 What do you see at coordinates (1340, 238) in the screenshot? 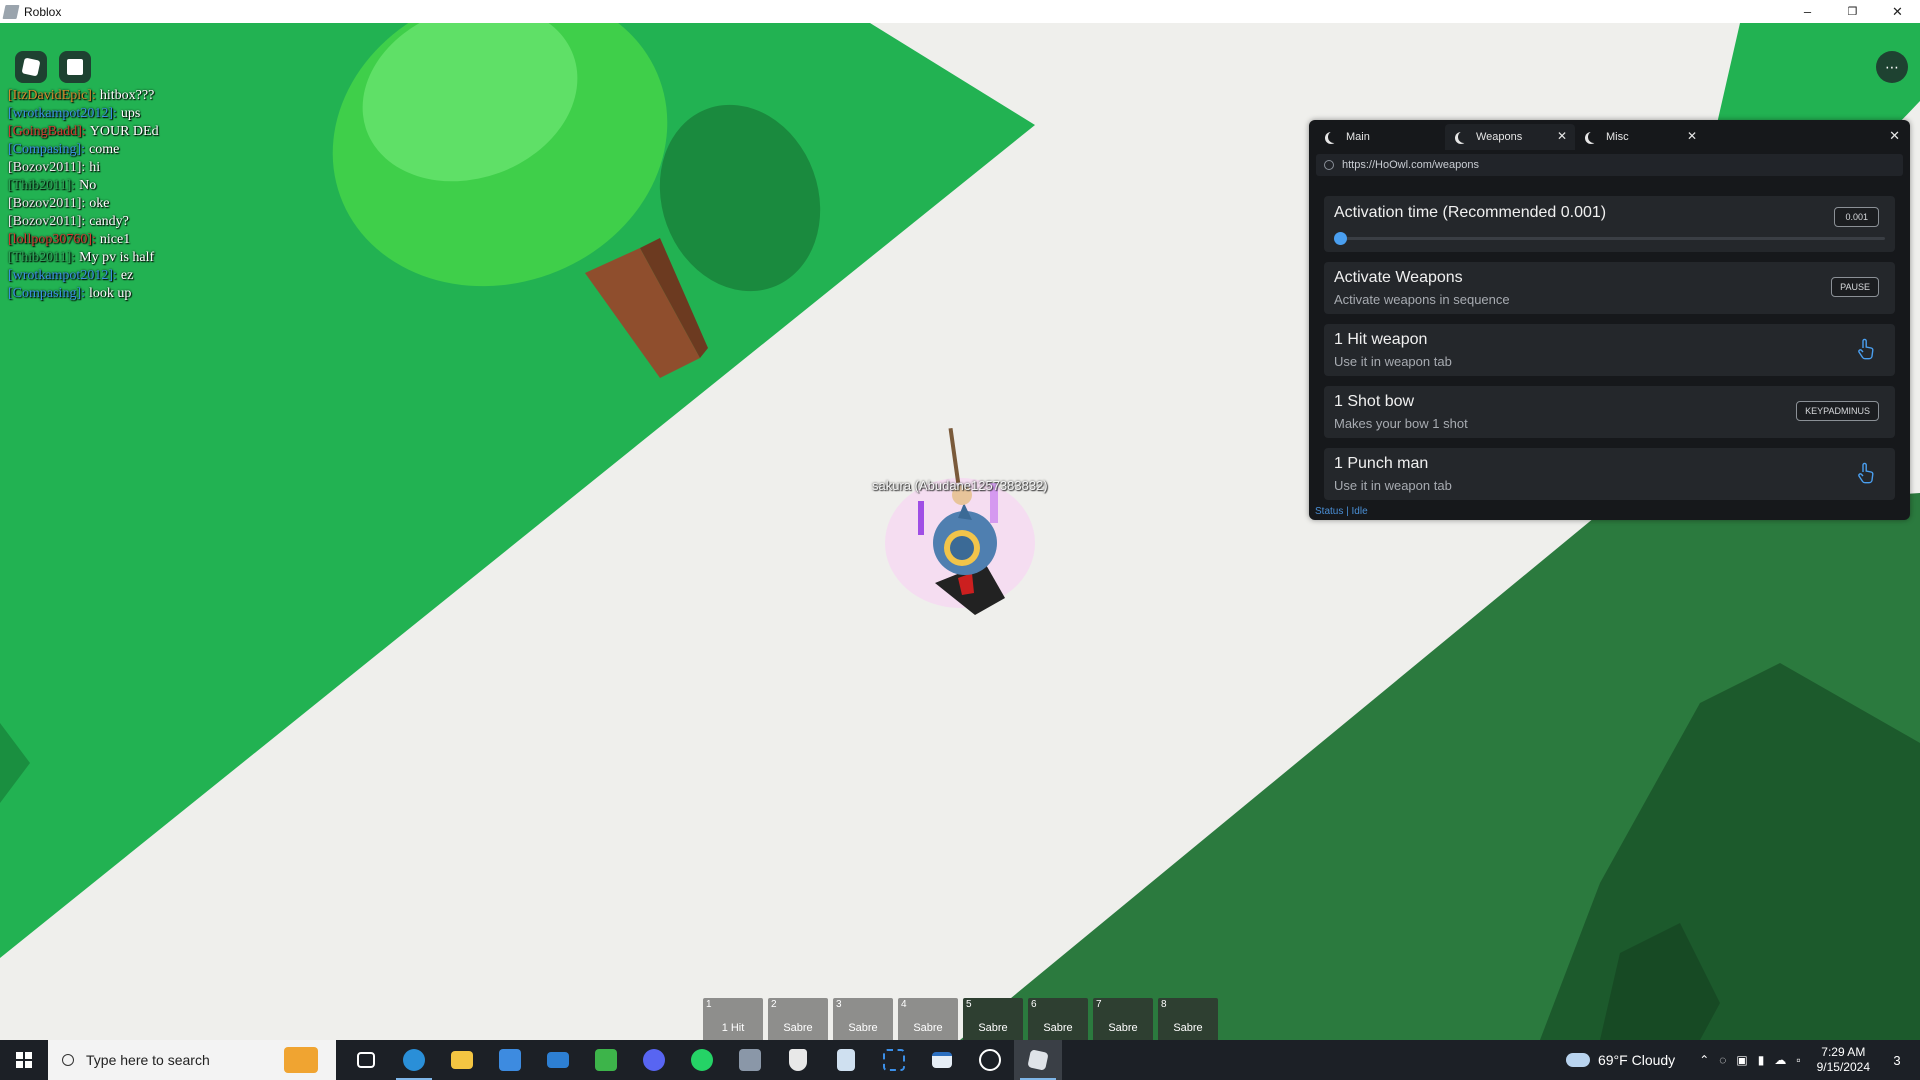
I see `slider-knob` at bounding box center [1340, 238].